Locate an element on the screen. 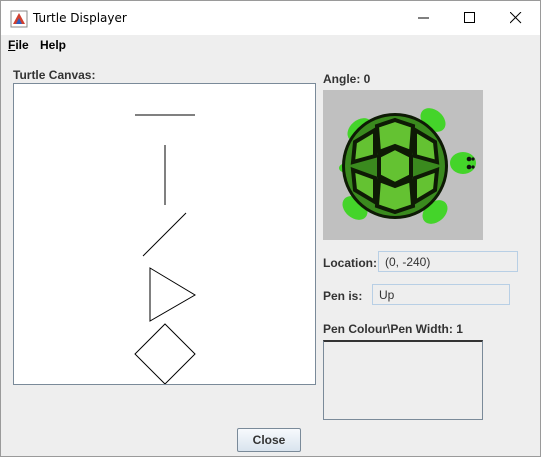 The width and height of the screenshot is (541, 457). pen-colour-swatch is located at coordinates (403, 380).